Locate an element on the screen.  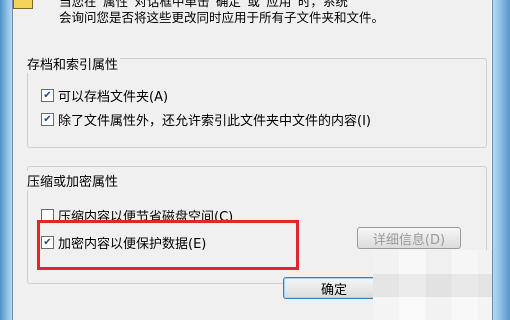
index-checkbox: ✔ is located at coordinates (47, 119).